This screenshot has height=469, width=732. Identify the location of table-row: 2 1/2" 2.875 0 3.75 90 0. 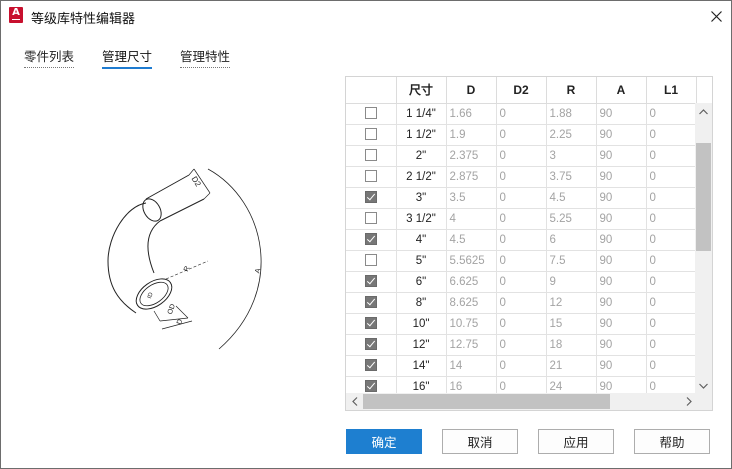
(521, 177).